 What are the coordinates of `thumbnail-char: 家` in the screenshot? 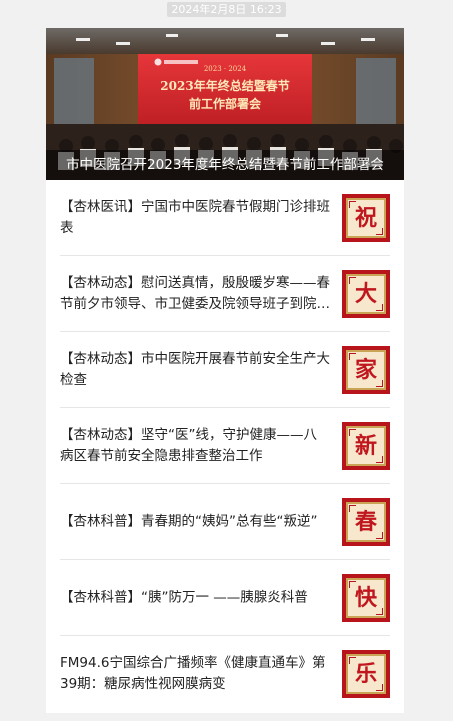 It's located at (365, 369).